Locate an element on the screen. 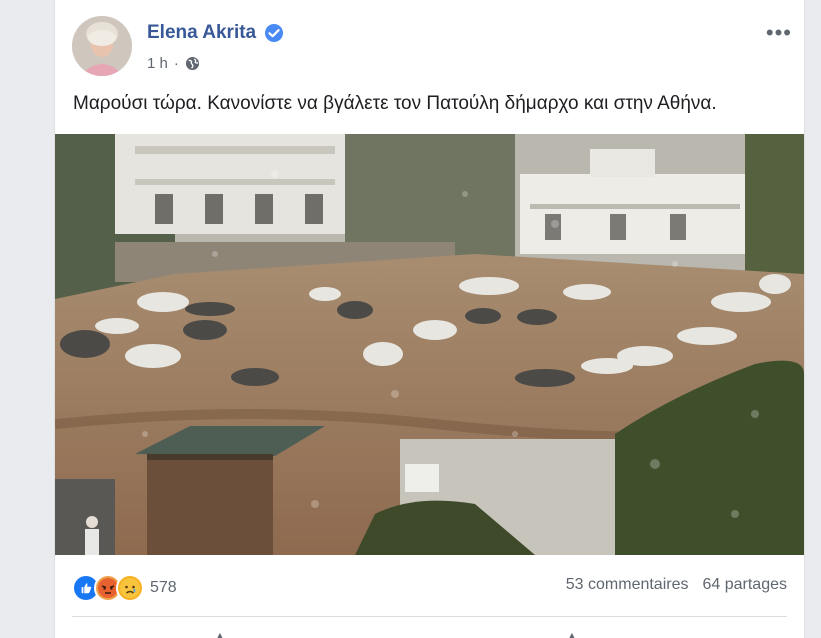 The height and width of the screenshot is (638, 821). shares-count: 64 partages is located at coordinates (744, 585).